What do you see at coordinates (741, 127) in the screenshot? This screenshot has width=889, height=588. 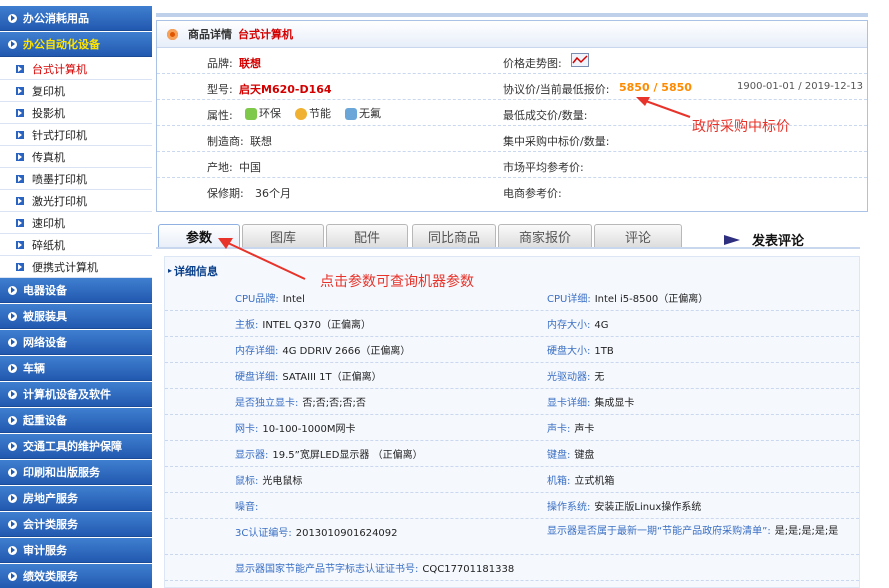 I see `price-annotation: 政府采购中标价` at bounding box center [741, 127].